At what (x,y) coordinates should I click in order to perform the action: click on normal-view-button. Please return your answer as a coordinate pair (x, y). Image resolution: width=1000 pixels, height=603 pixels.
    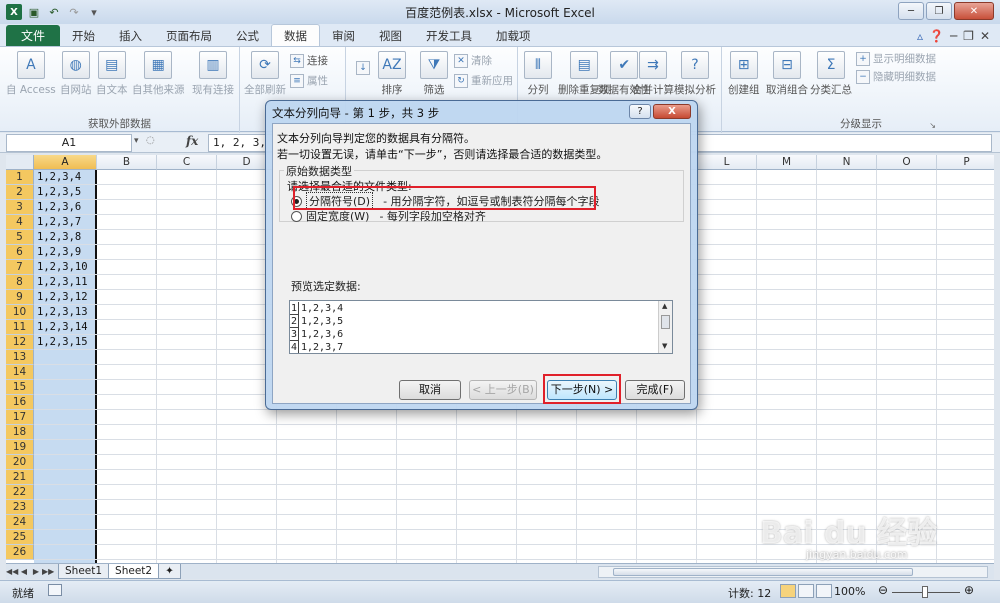
    Looking at the image, I should click on (788, 591).